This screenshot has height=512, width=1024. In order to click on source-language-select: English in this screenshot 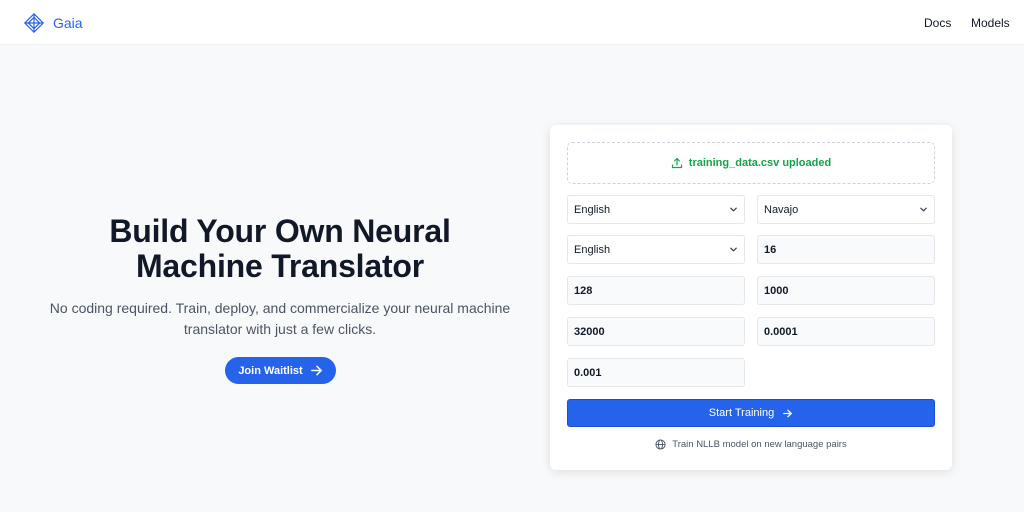, I will do `click(656, 209)`.